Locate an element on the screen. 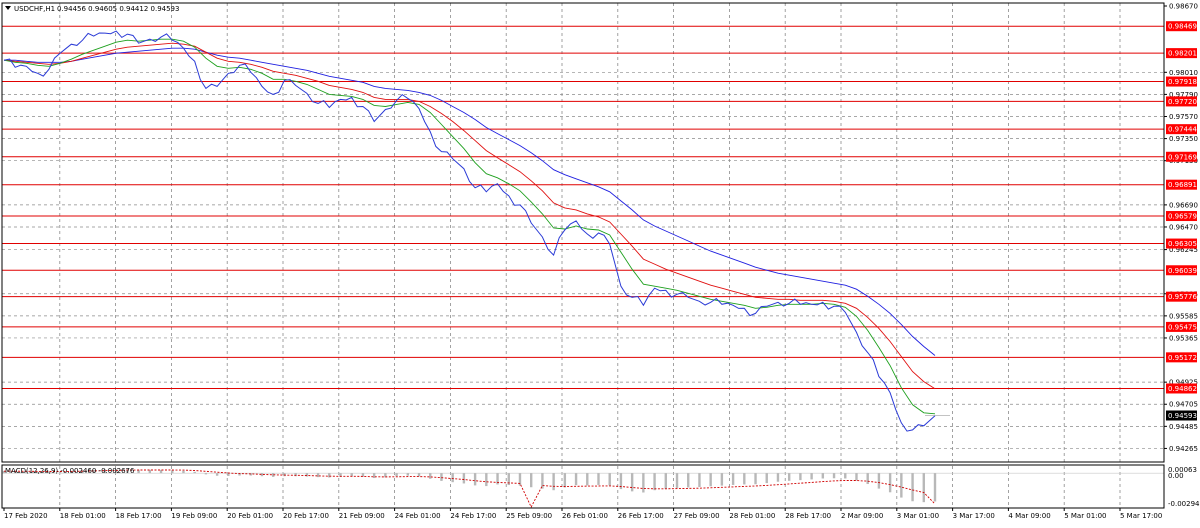 The image size is (1200, 528). x-tick-label: 20 Feb 17:00 is located at coordinates (306, 516).